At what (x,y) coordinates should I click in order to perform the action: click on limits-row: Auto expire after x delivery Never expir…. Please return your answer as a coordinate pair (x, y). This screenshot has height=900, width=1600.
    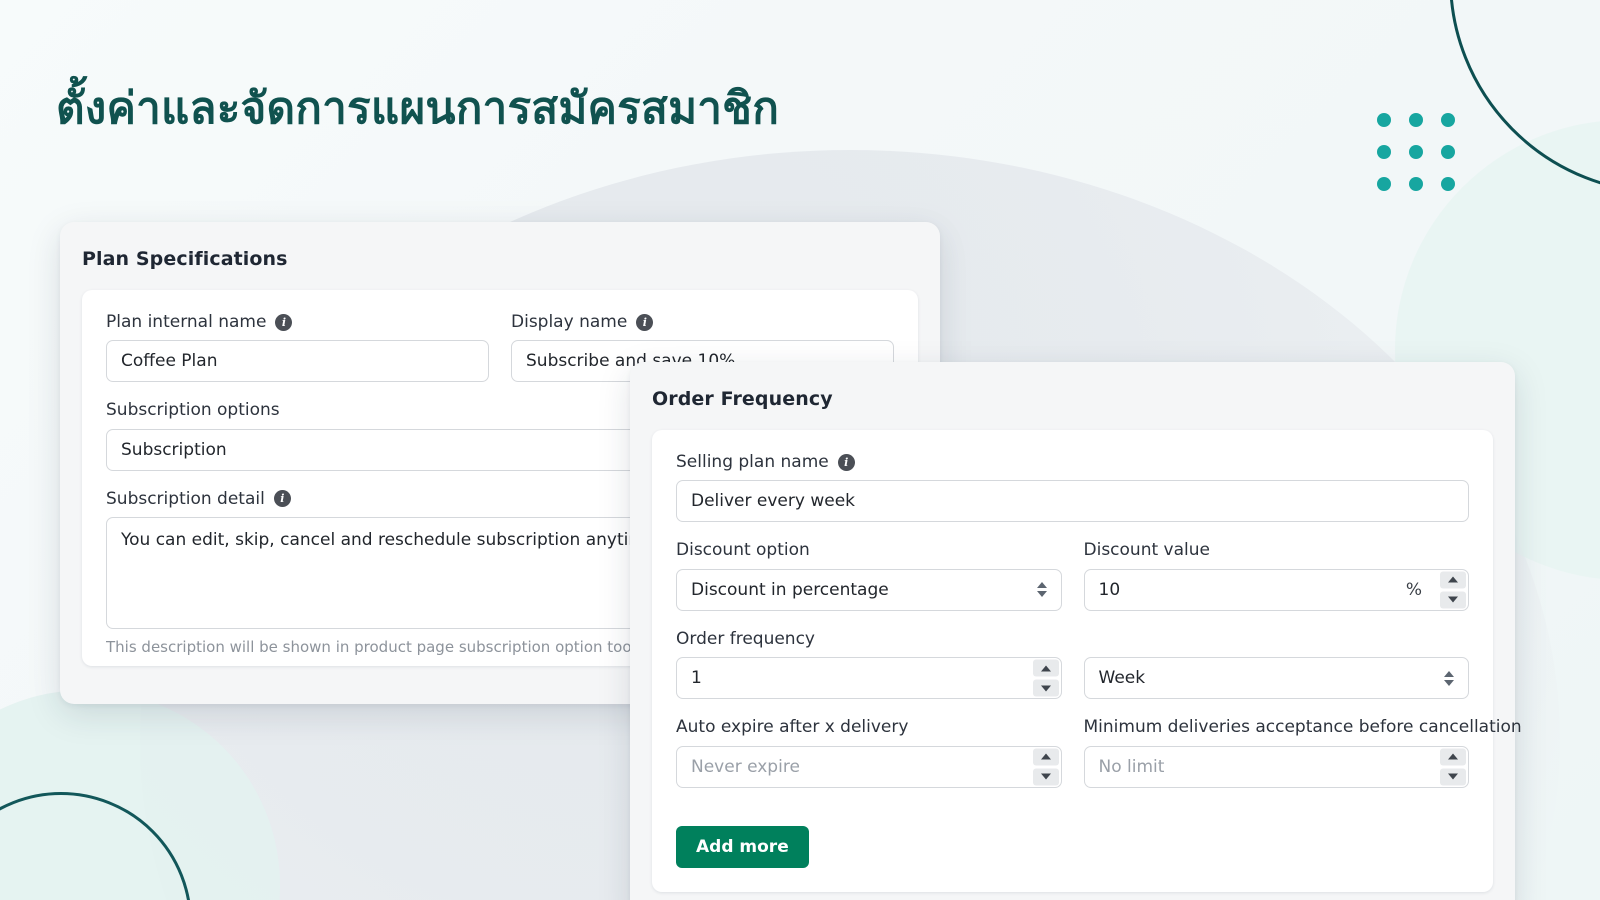
    Looking at the image, I should click on (1099, 761).